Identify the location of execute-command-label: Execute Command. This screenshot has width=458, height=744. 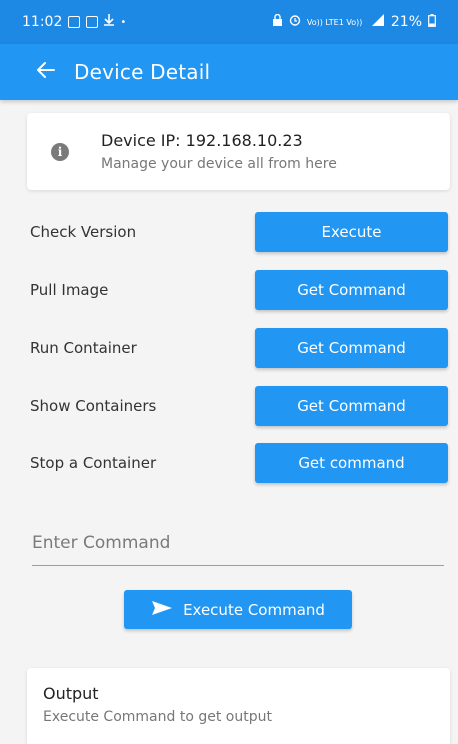
(254, 609).